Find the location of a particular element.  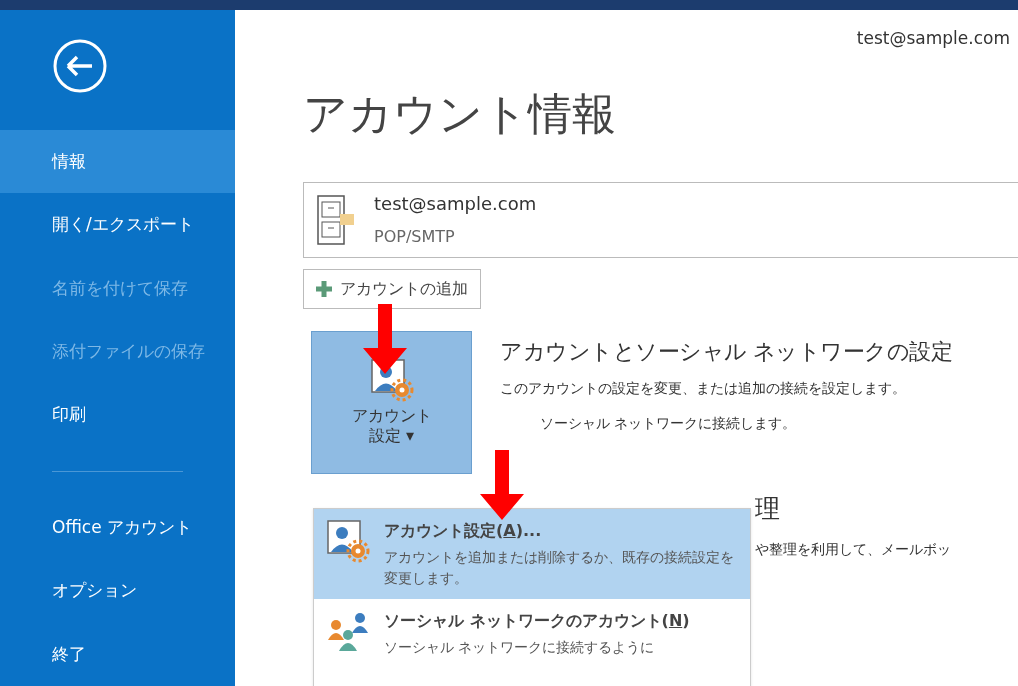

add-account-button: アカウントの追加 is located at coordinates (392, 288).